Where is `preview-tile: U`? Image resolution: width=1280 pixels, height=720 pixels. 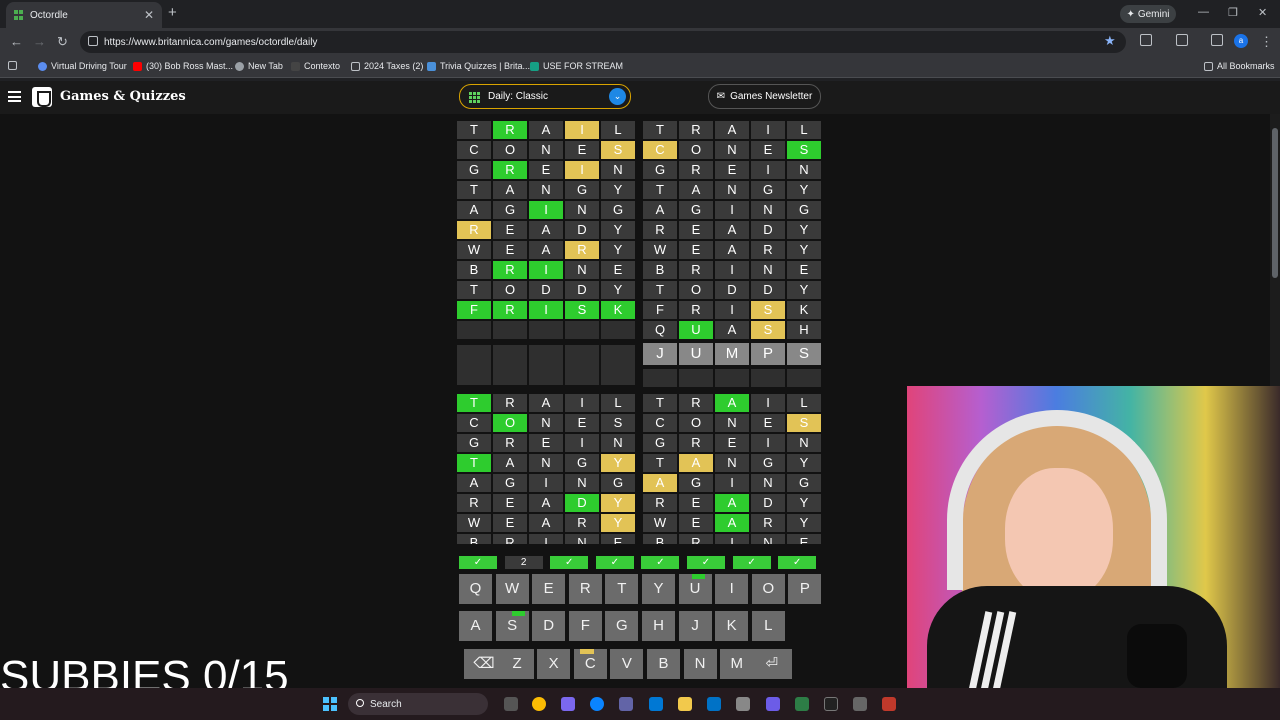
preview-tile: U is located at coordinates (696, 354).